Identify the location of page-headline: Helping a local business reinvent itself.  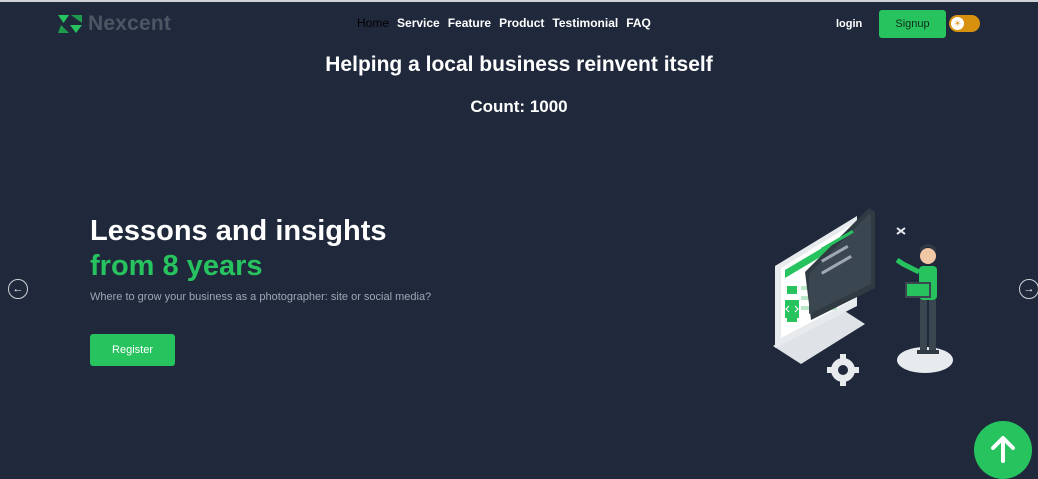
(519, 64).